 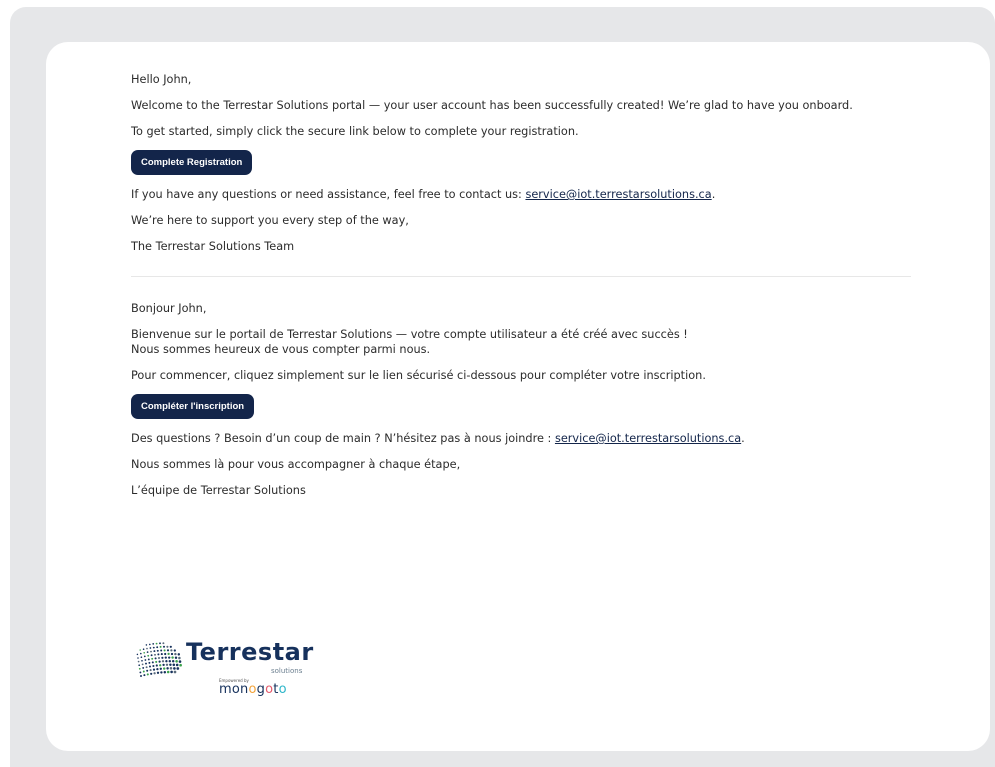 What do you see at coordinates (218, 490) in the screenshot?
I see `signature-fr: L’équipe de Terrestar Solutions` at bounding box center [218, 490].